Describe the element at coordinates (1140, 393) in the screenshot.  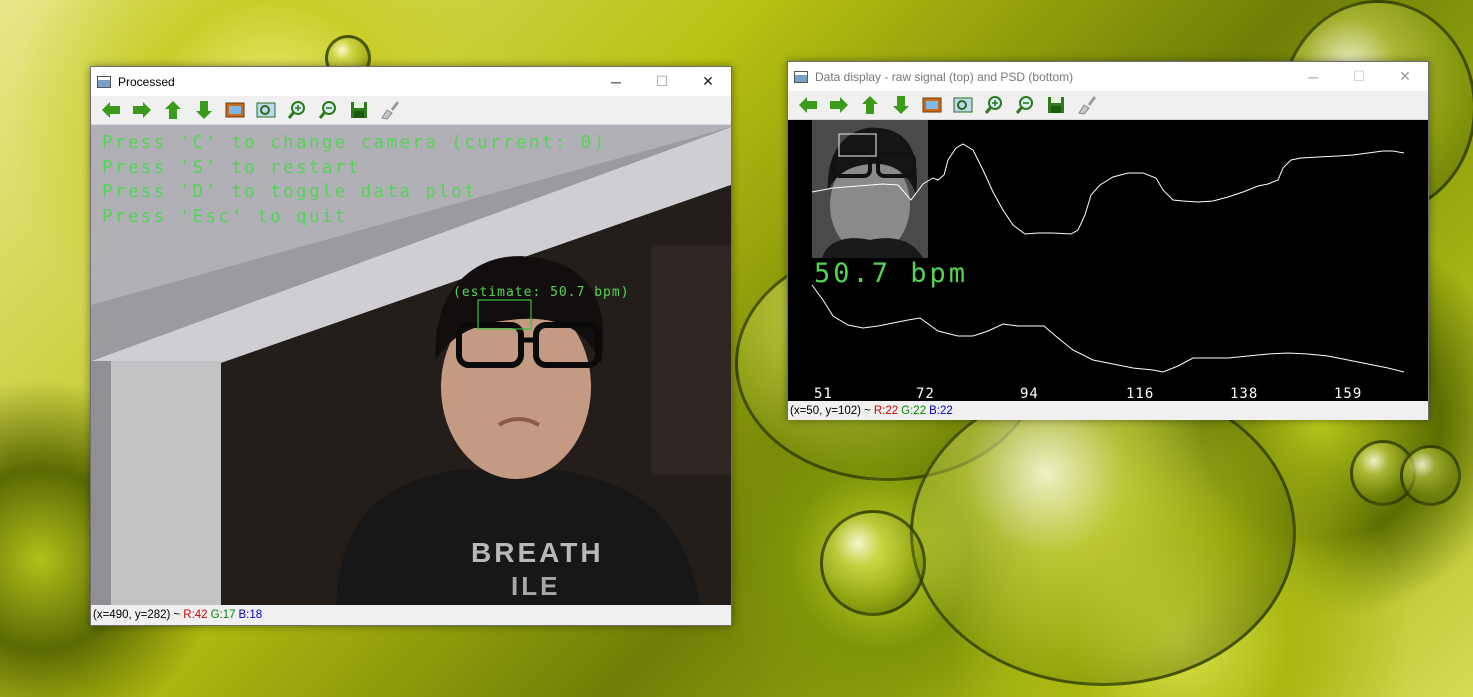
I see `freq-label: 116` at that location.